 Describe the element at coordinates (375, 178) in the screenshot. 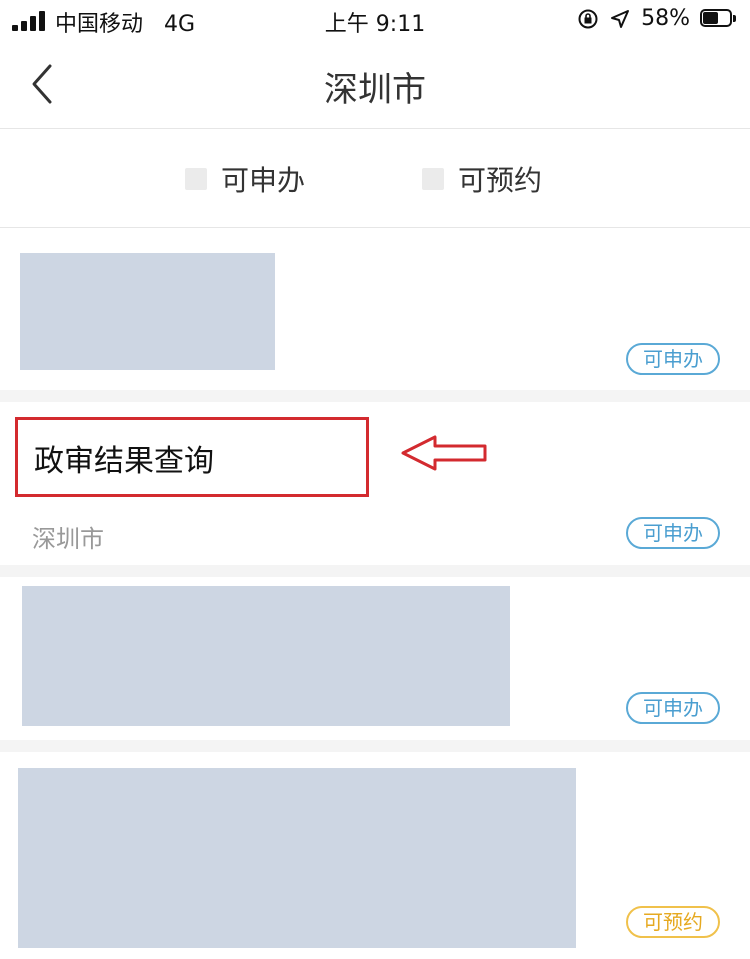

I see `filter-bar: 可申办 可预约` at that location.